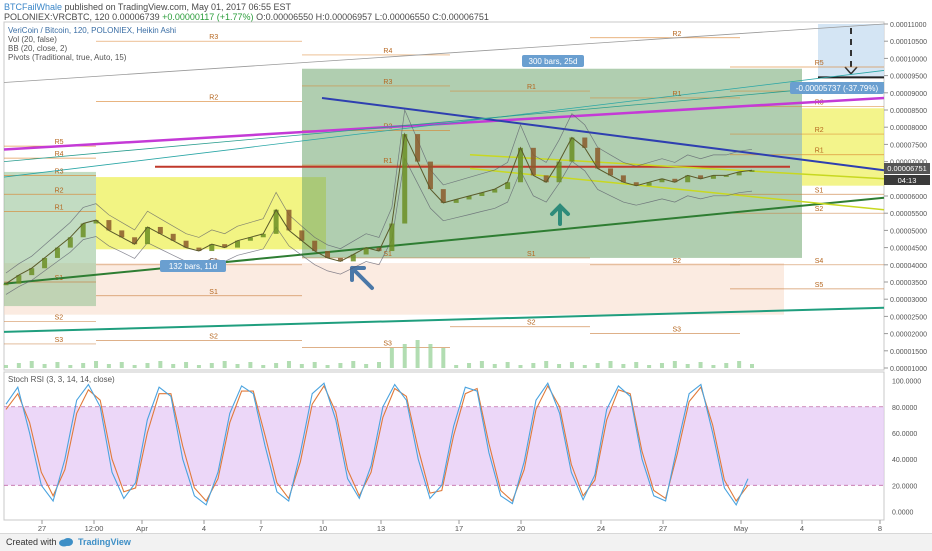 The width and height of the screenshot is (932, 551). What do you see at coordinates (904, 408) in the screenshot?
I see `stoch-y-label-1: 80.0000` at bounding box center [904, 408].